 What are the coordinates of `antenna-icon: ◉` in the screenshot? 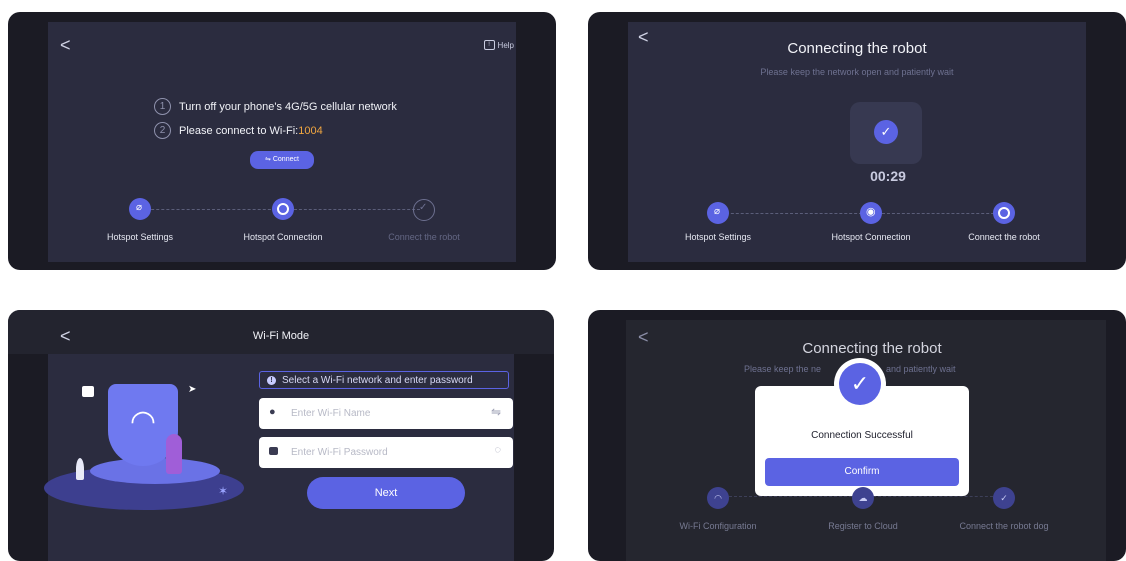 It's located at (871, 212).